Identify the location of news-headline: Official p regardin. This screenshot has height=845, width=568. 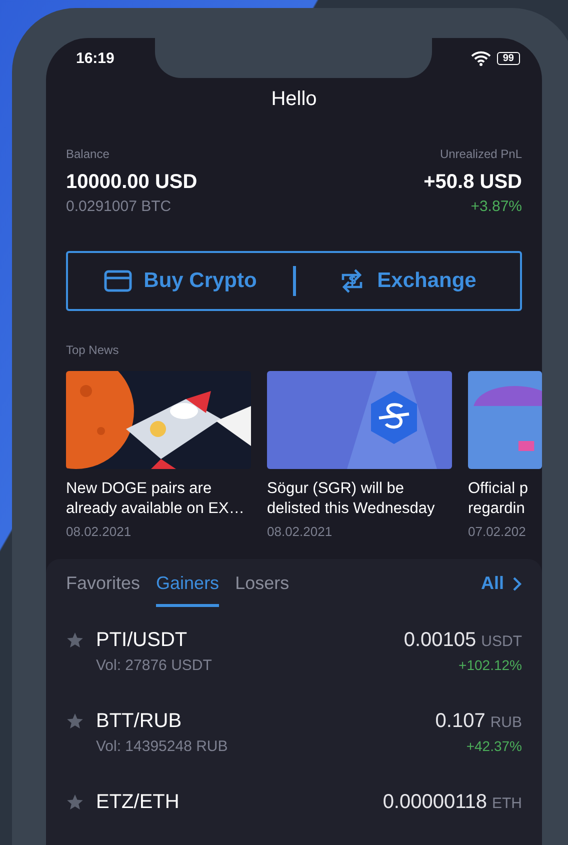
(505, 499).